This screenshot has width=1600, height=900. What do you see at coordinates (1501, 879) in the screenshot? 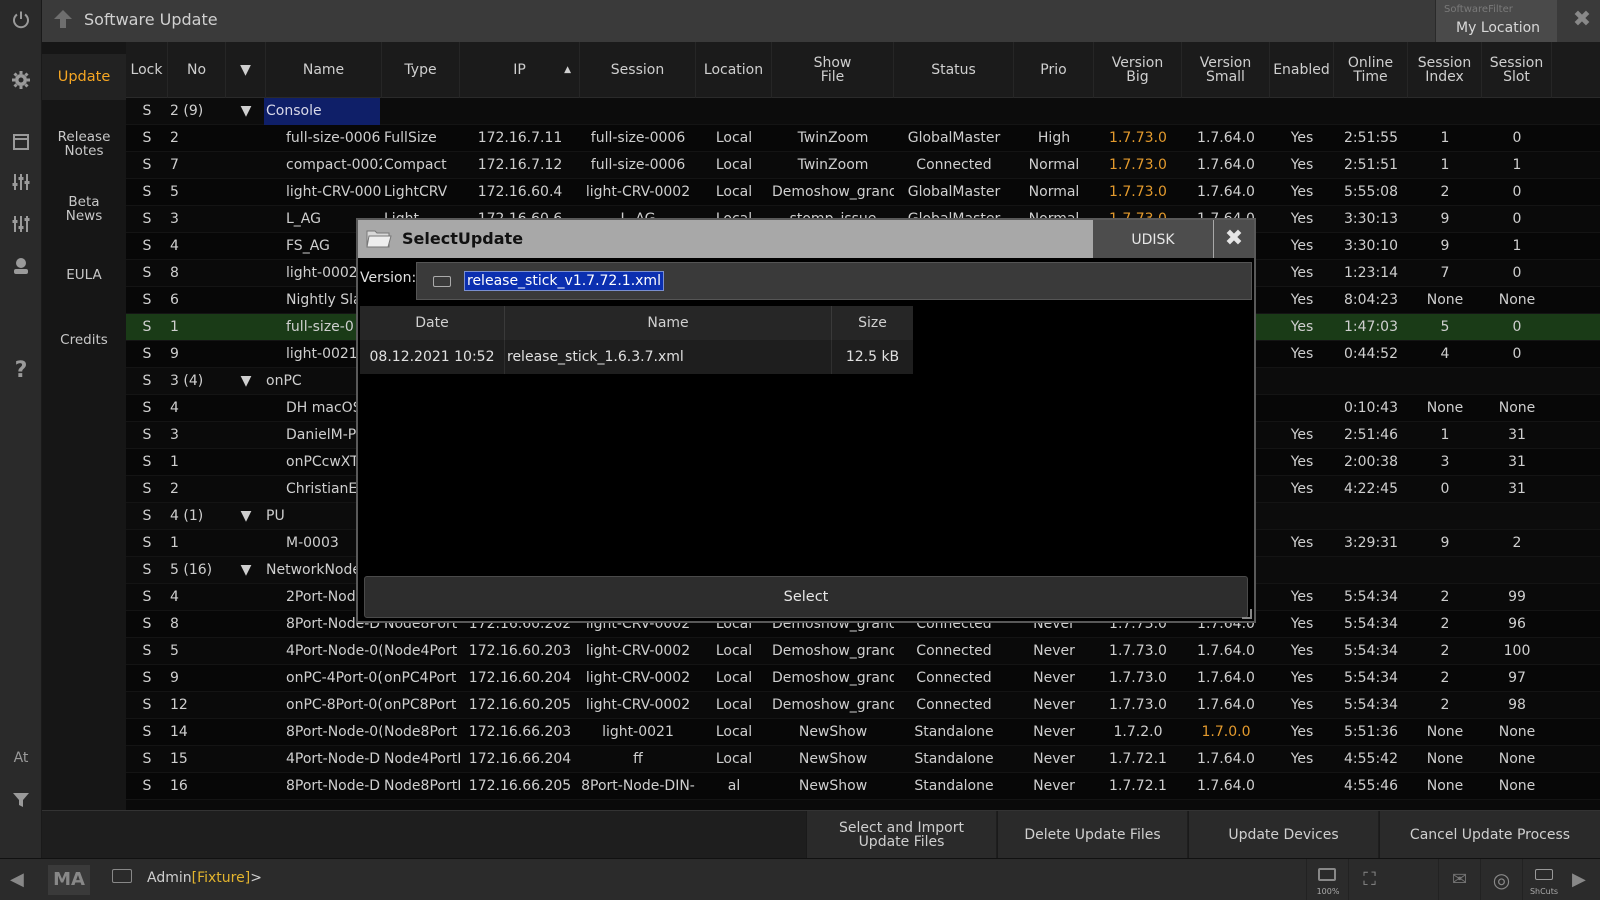
I see `globe-icon: ◎` at bounding box center [1501, 879].